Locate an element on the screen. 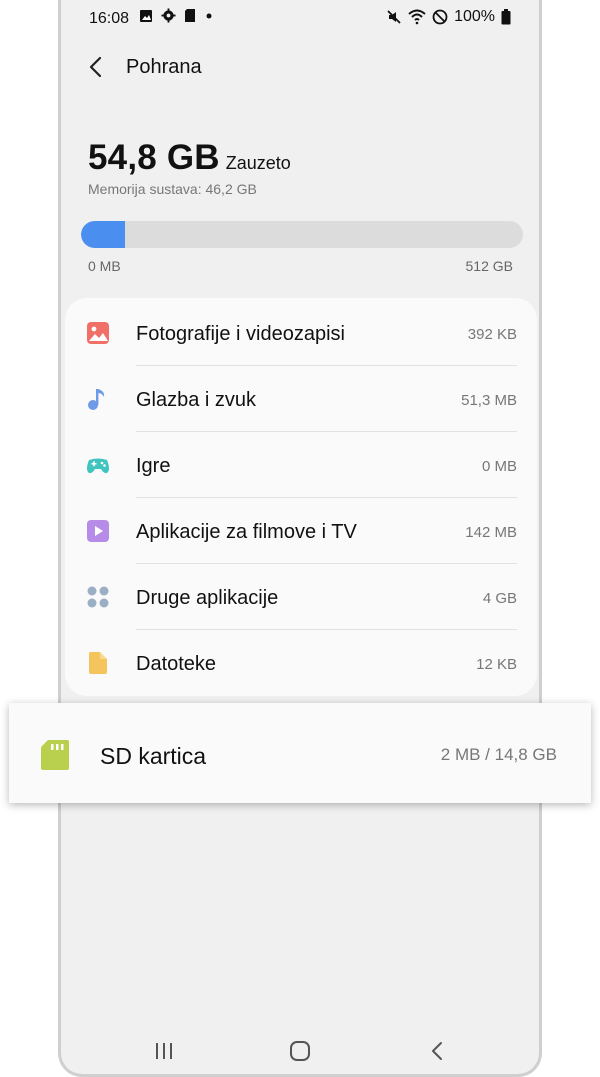 Image resolution: width=600 pixels, height=1077 pixels. status-bar: 16:08 100% is located at coordinates (300, 19).